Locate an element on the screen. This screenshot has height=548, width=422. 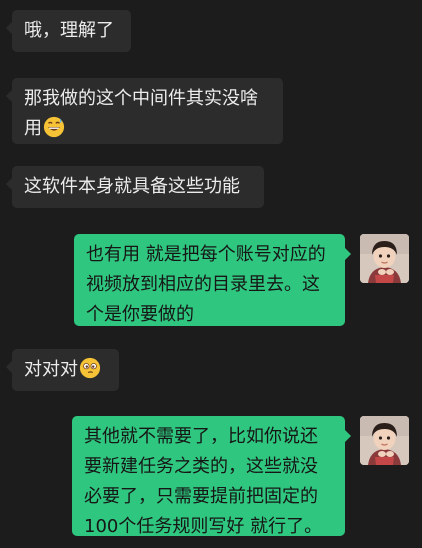
message-text: 这软件本身就具备这些功能 is located at coordinates (132, 186).